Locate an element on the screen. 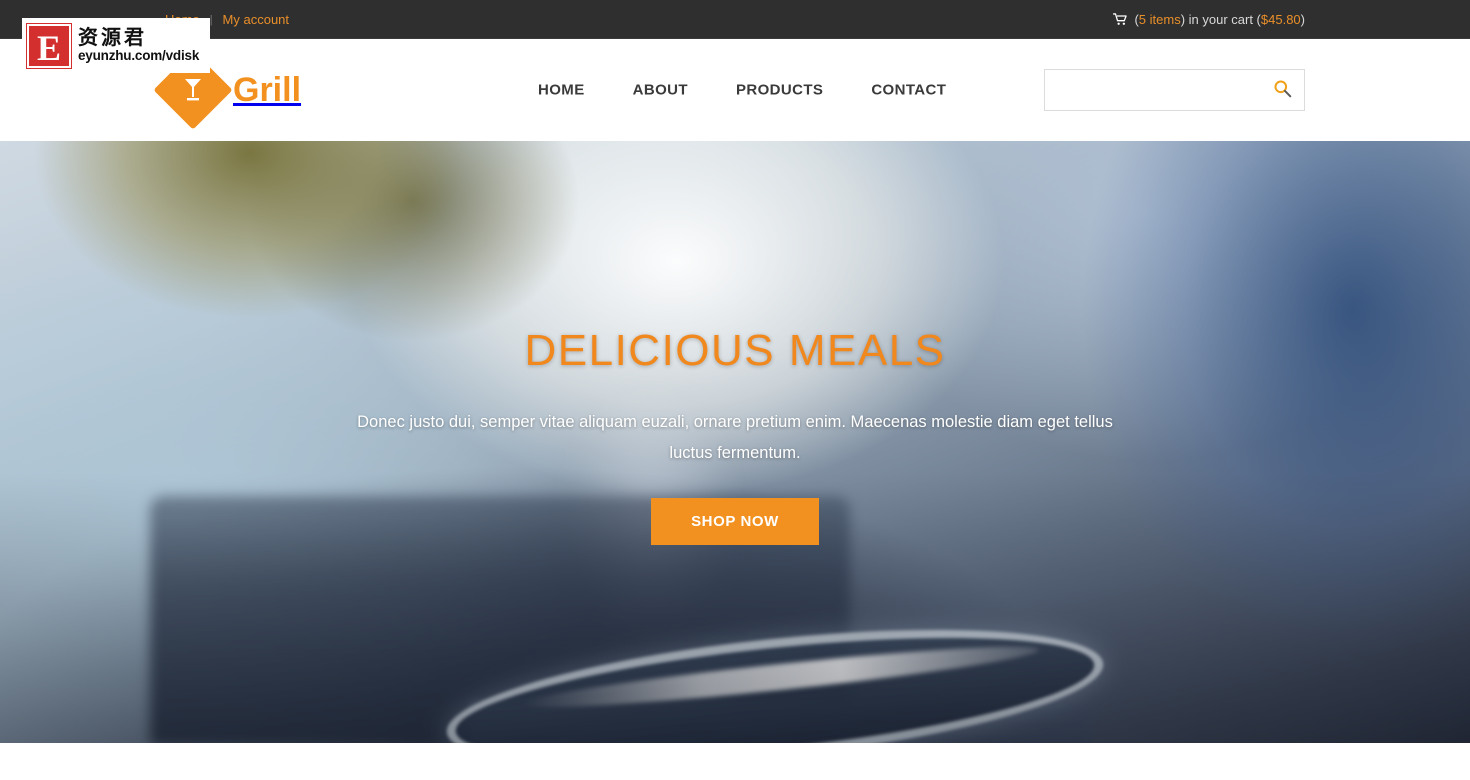  site-header: Grill HOME ABOUT PRODUCTS CONTACT is located at coordinates (735, 90).